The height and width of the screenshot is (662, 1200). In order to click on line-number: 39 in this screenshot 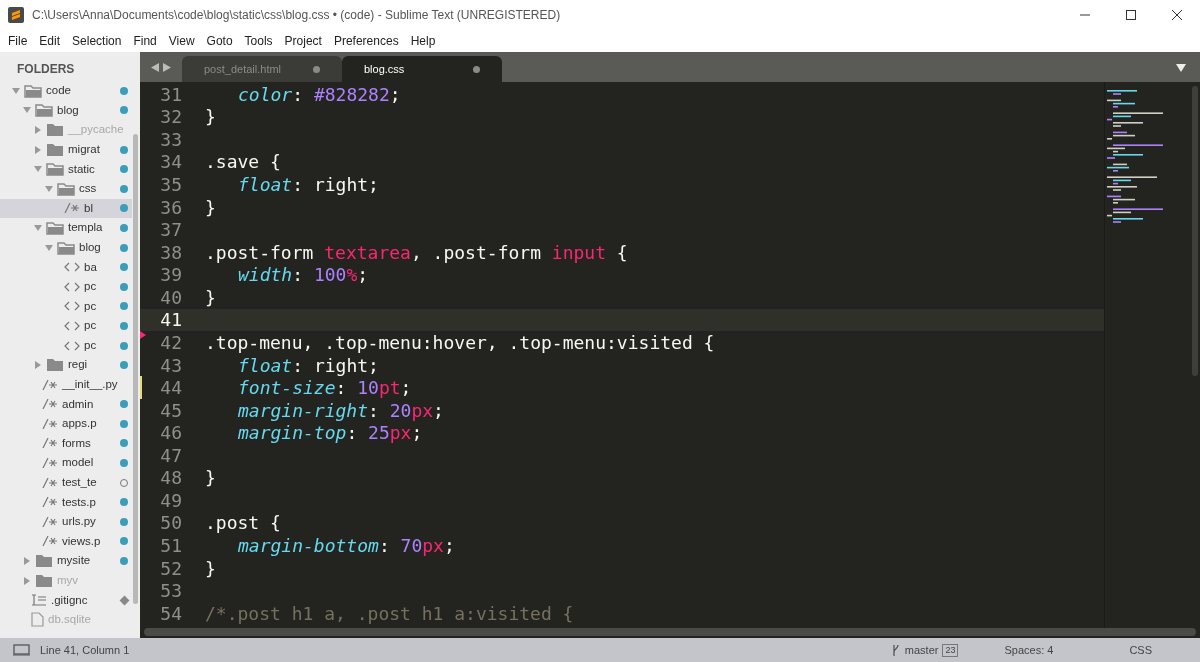, I will do `click(171, 275)`.